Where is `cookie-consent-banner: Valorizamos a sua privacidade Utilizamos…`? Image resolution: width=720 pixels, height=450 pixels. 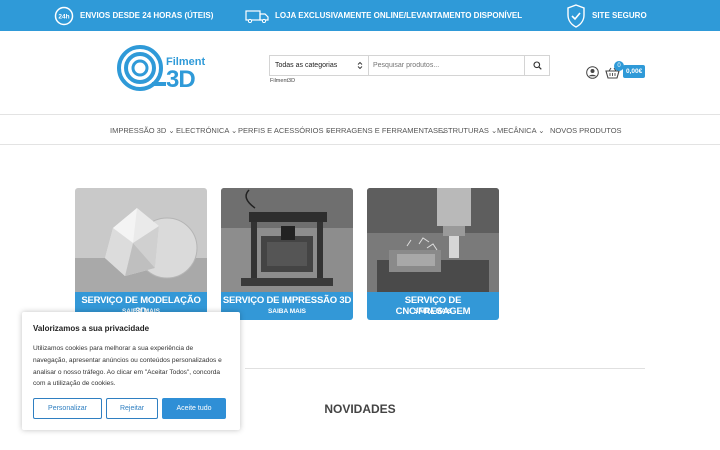 cookie-consent-banner: Valorizamos a sua privacidade Utilizamos… is located at coordinates (131, 371).